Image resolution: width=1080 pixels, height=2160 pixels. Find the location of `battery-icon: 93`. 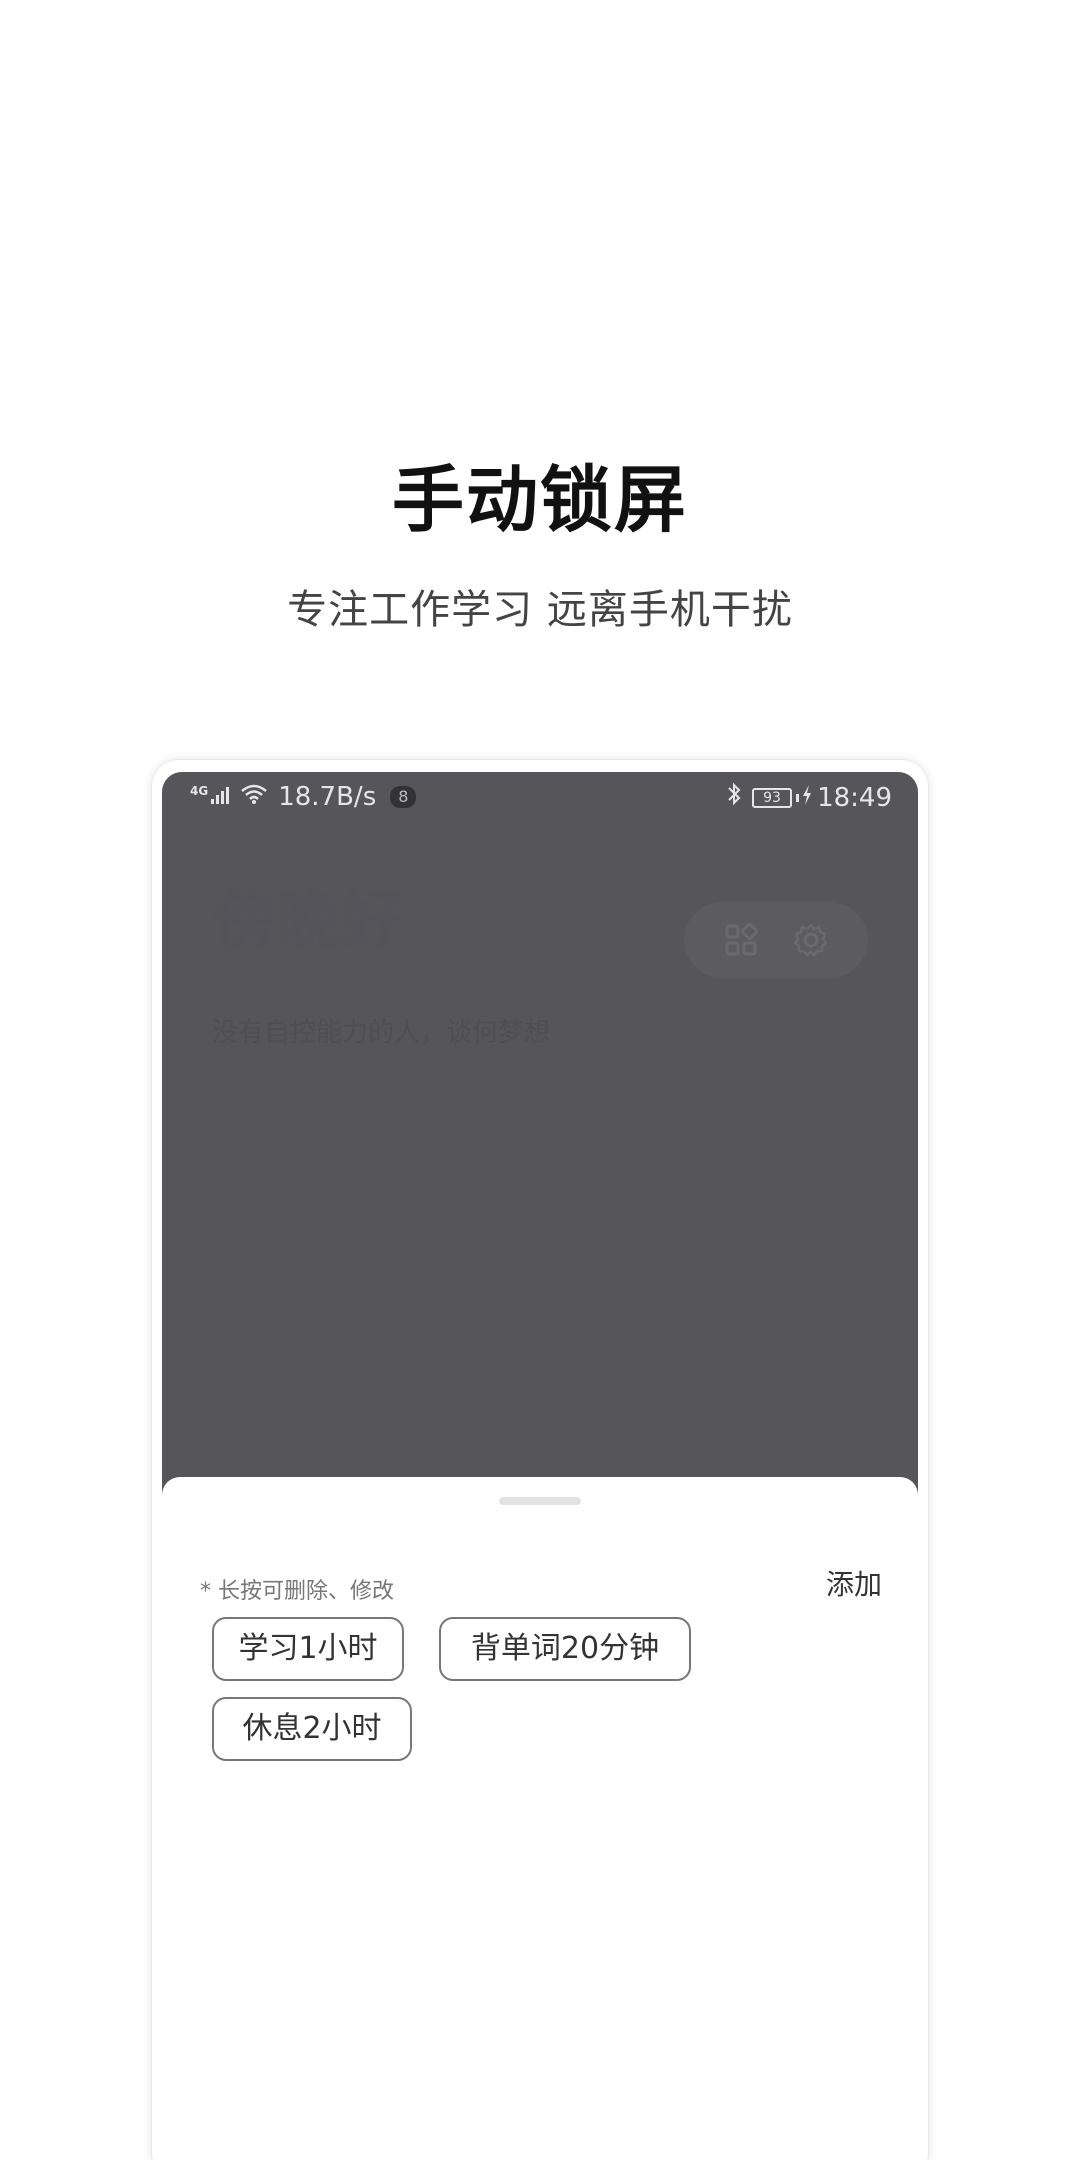

battery-icon: 93 is located at coordinates (772, 797).